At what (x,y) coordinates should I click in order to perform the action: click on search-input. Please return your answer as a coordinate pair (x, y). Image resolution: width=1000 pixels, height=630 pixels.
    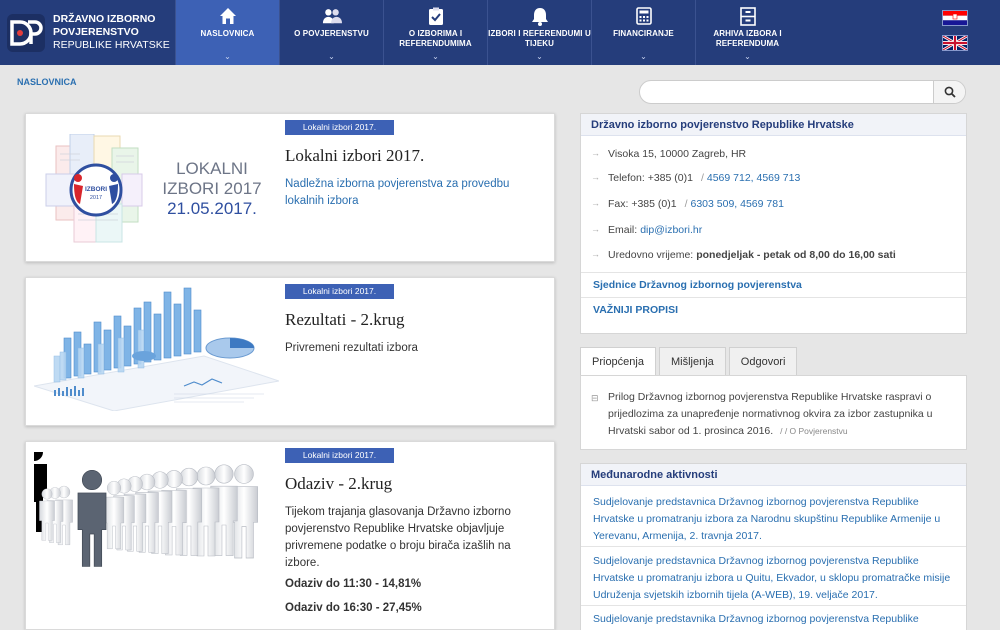
    Looking at the image, I should click on (786, 92).